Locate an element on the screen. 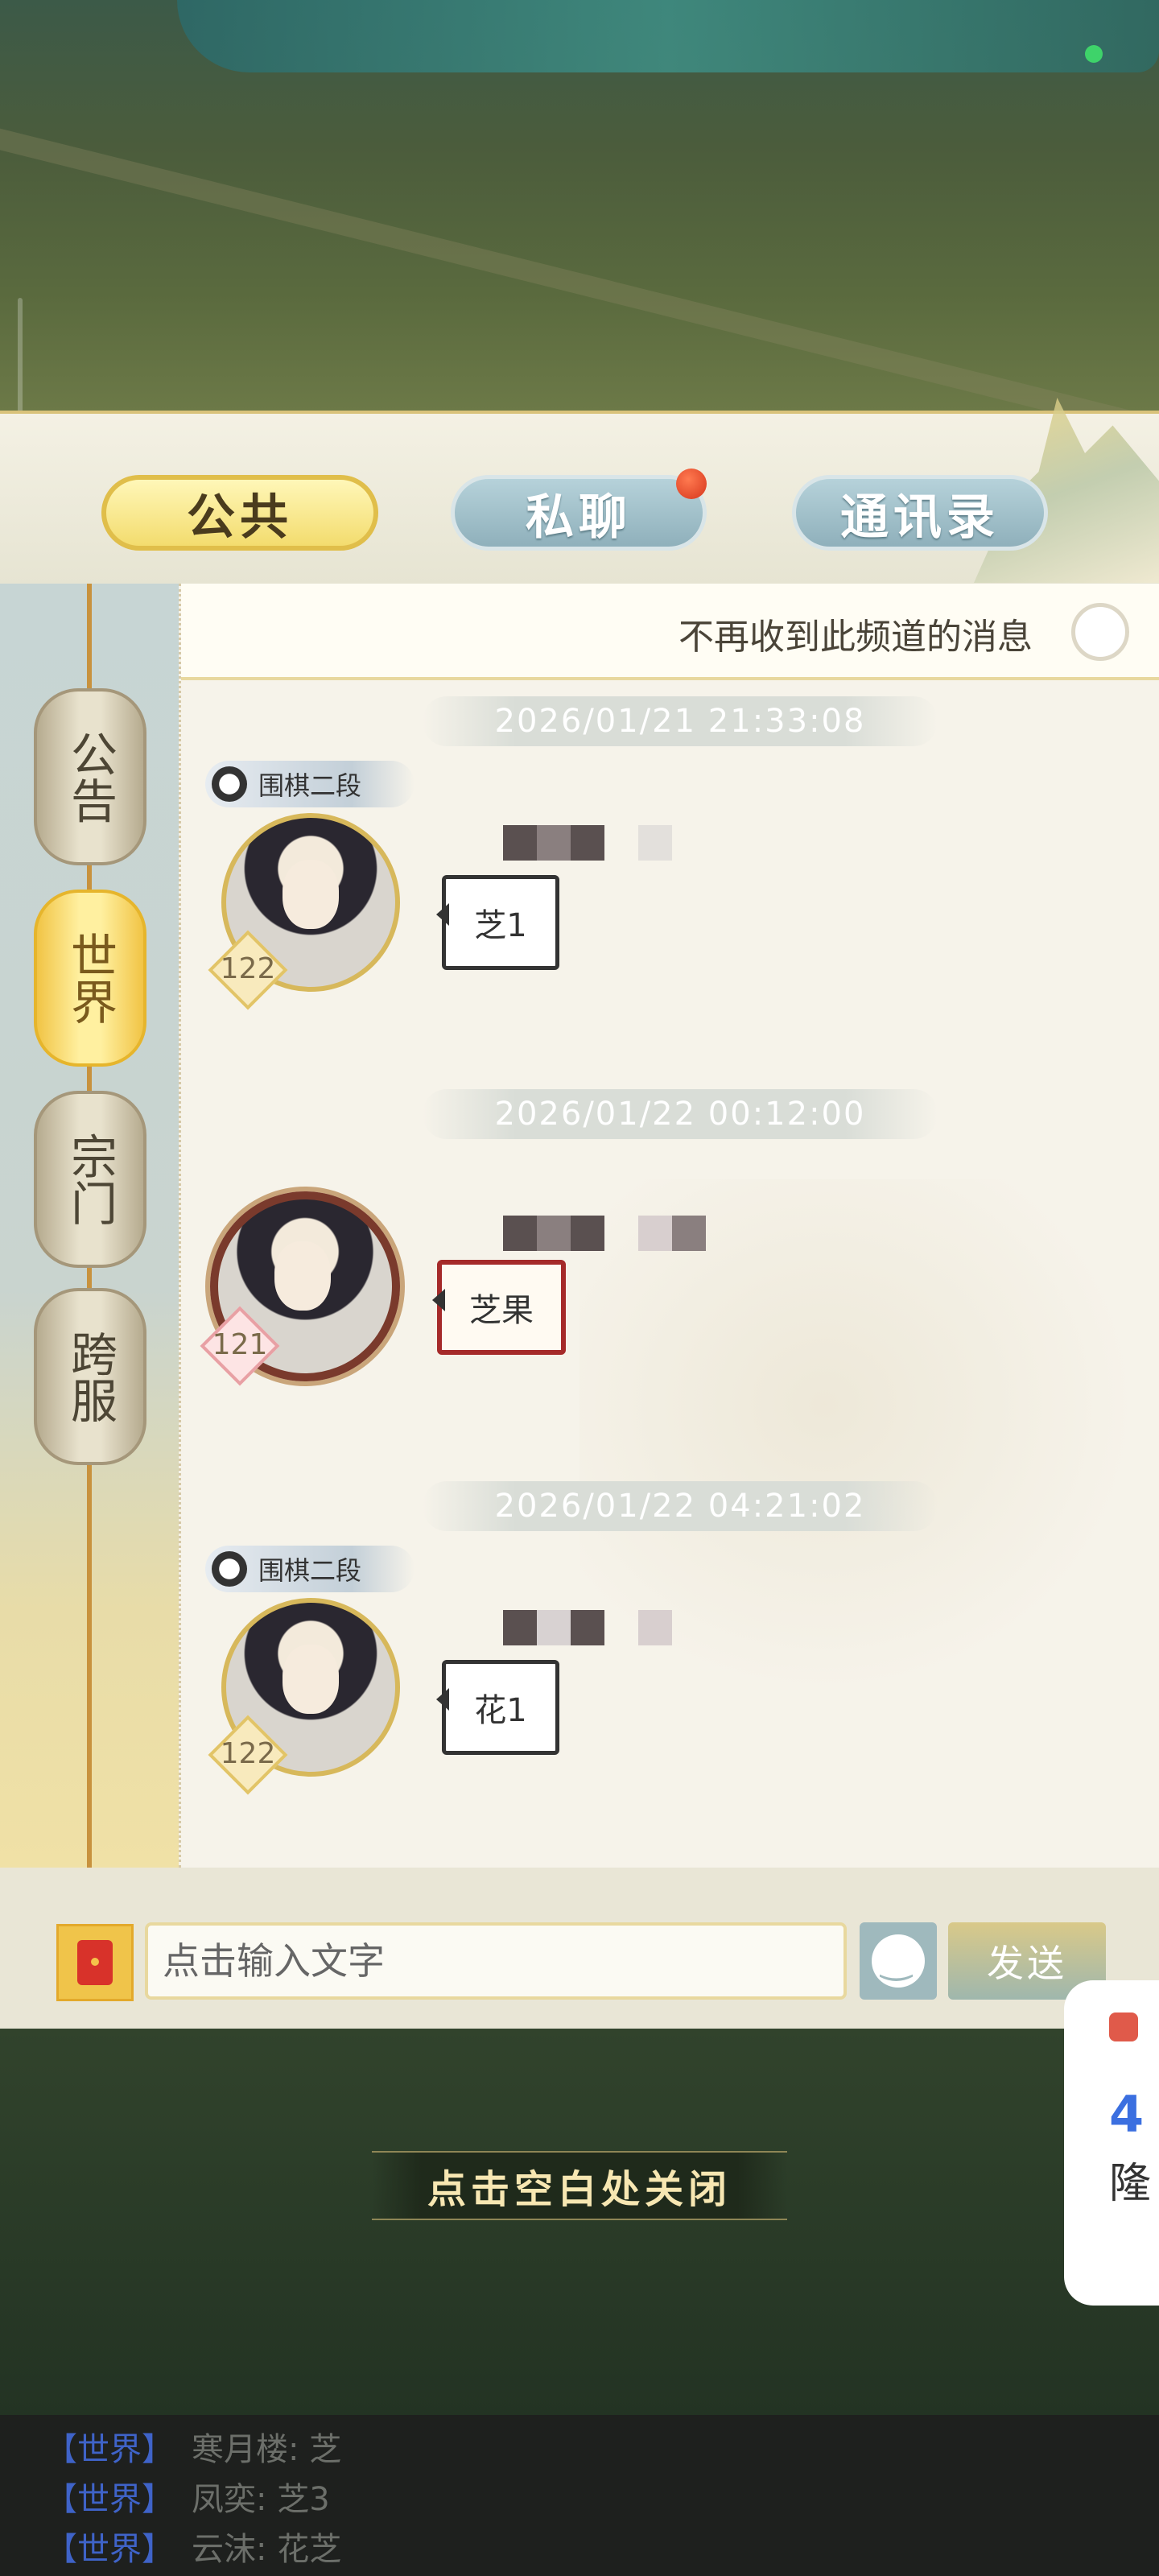 The width and height of the screenshot is (1159, 2576). mute-label: 不再收到此频道的消息 is located at coordinates (855, 637).